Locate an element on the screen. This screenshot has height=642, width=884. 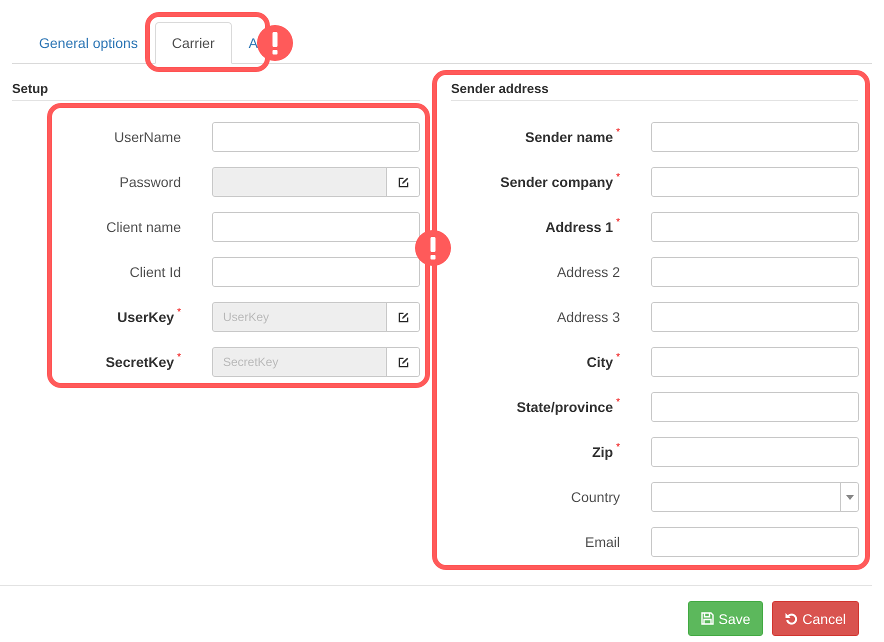
field-label: Sender name is located at coordinates (569, 137).